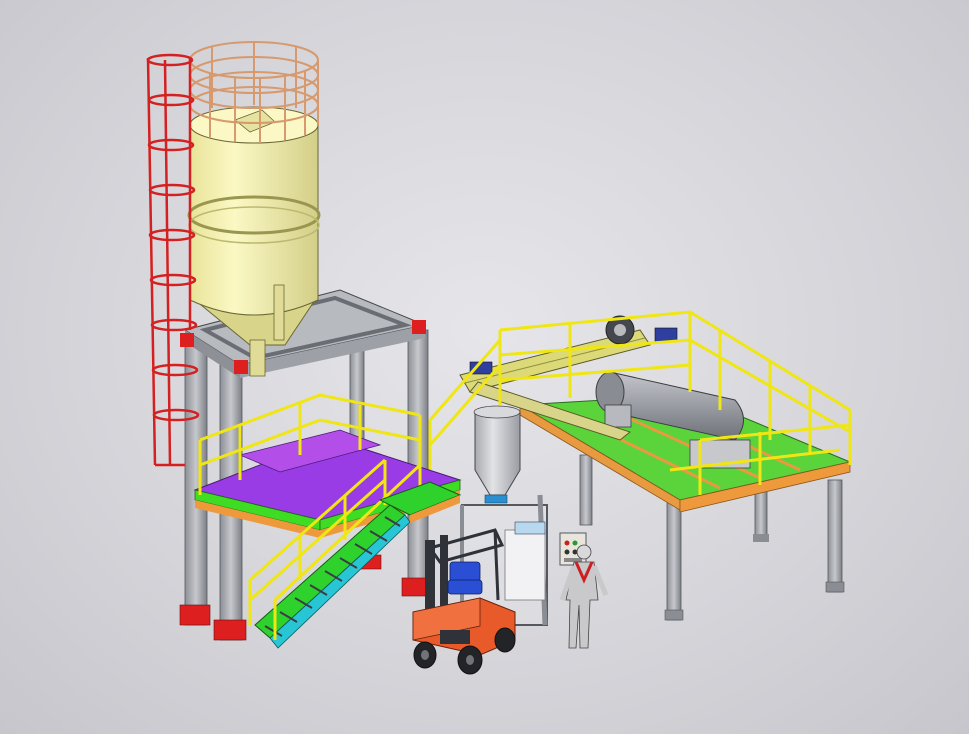 This screenshot has height=734, width=969. I want to click on bulk-bag, so click(525, 565).